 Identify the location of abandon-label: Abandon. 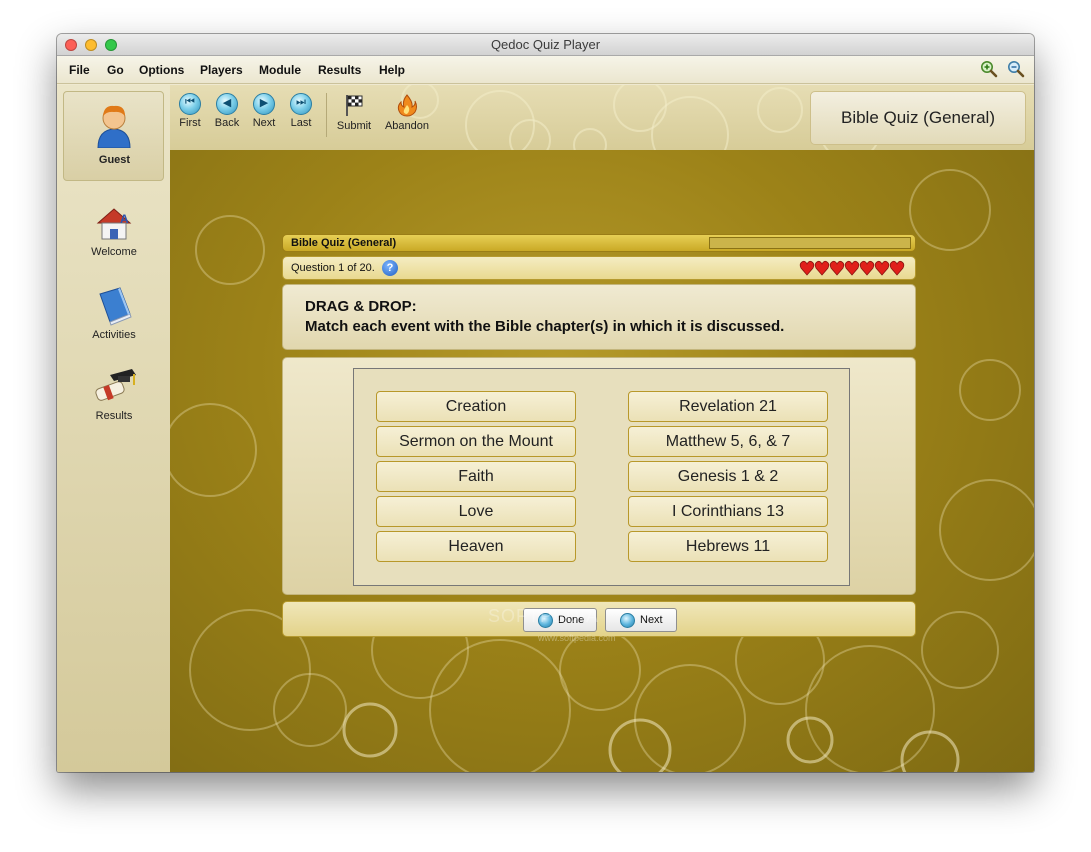
(407, 126).